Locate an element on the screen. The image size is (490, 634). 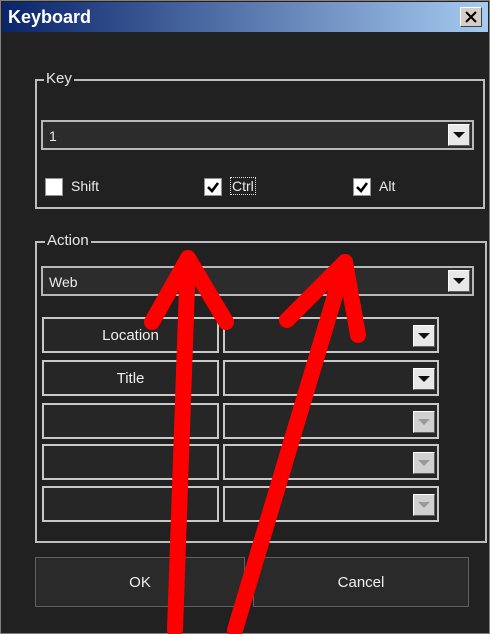
alt-label: Alt is located at coordinates (387, 186).